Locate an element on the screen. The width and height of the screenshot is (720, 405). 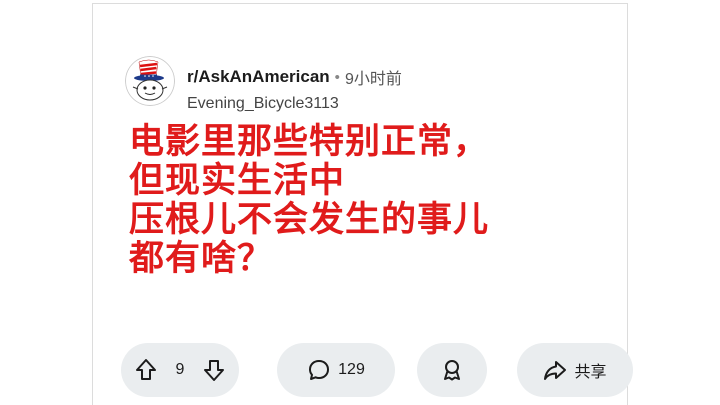
post-title-line: 压根儿不会发生的事儿 is located at coordinates (309, 219).